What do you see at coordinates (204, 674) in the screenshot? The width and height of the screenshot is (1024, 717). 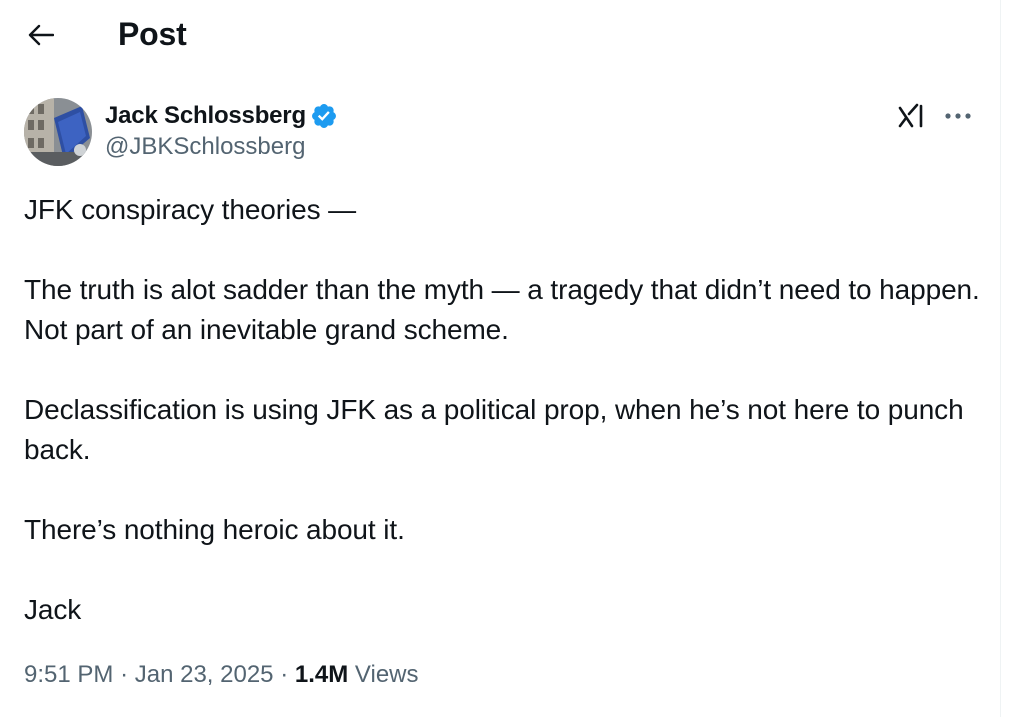 I see `post-date: Jan 23, 2025` at bounding box center [204, 674].